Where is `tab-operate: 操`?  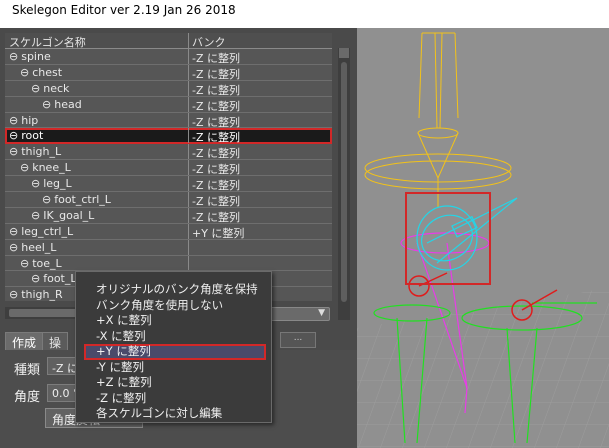 tab-operate: 操 is located at coordinates (55, 341).